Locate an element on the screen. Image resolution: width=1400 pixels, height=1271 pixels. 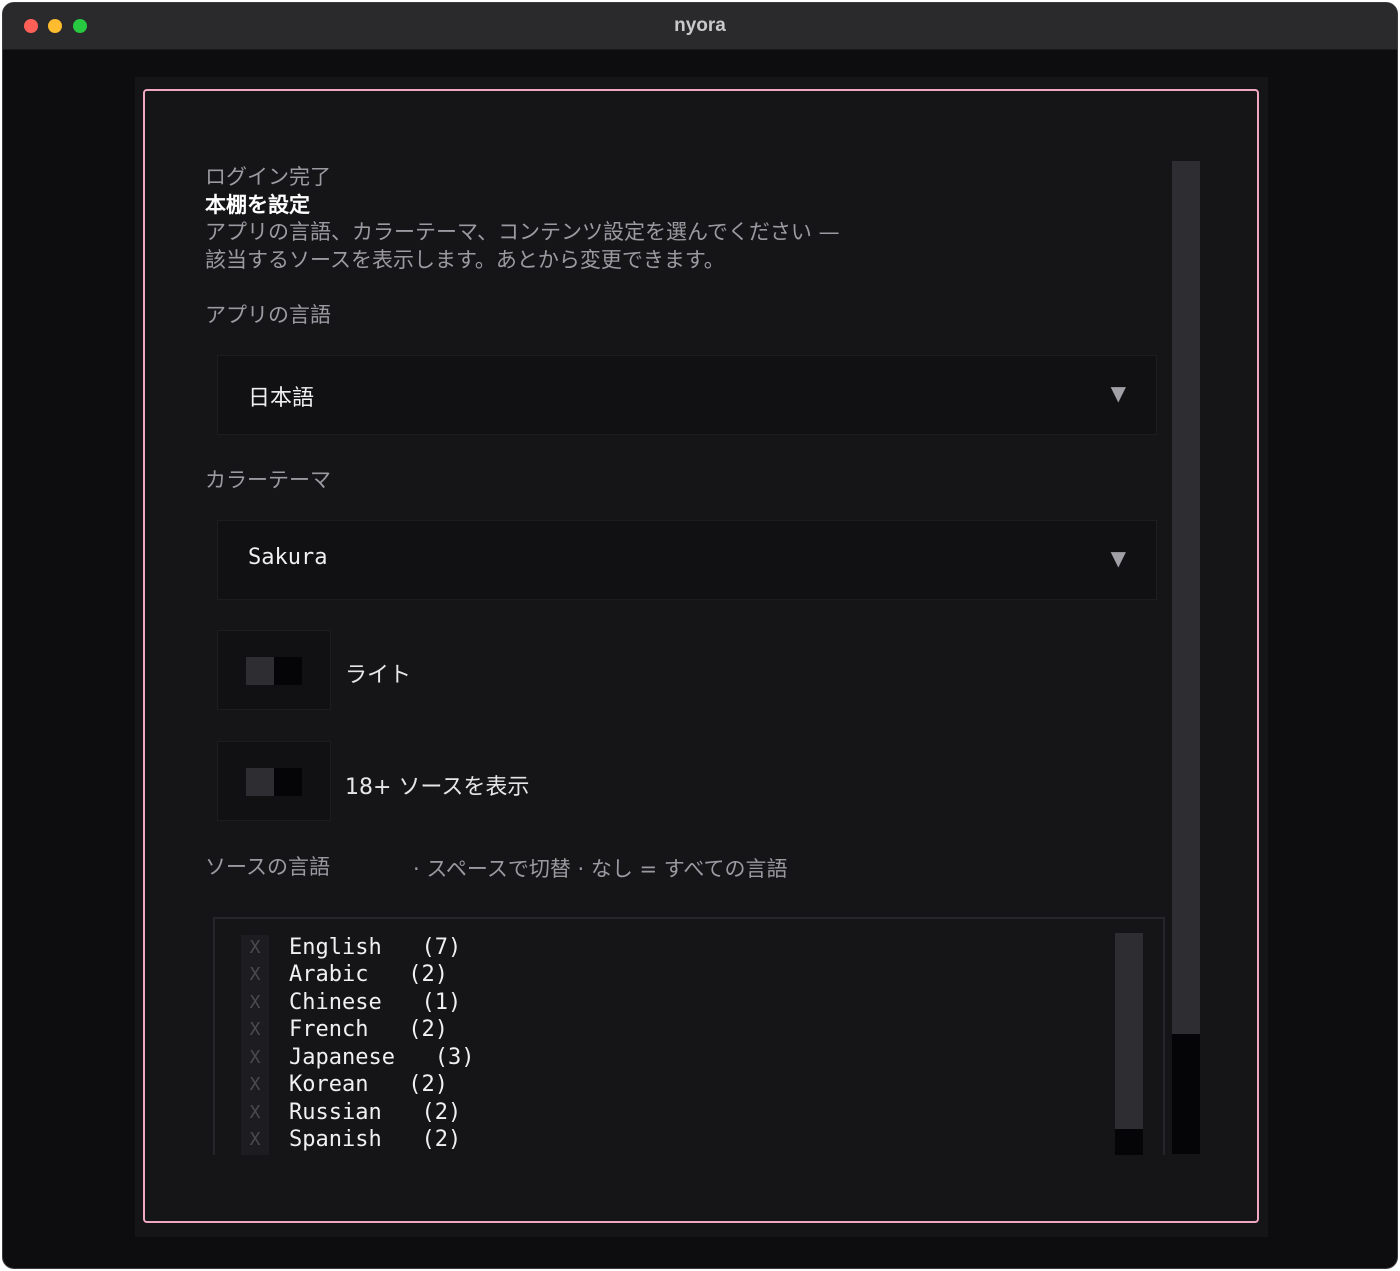
language-item-french: X French (2) is located at coordinates (344, 1031).